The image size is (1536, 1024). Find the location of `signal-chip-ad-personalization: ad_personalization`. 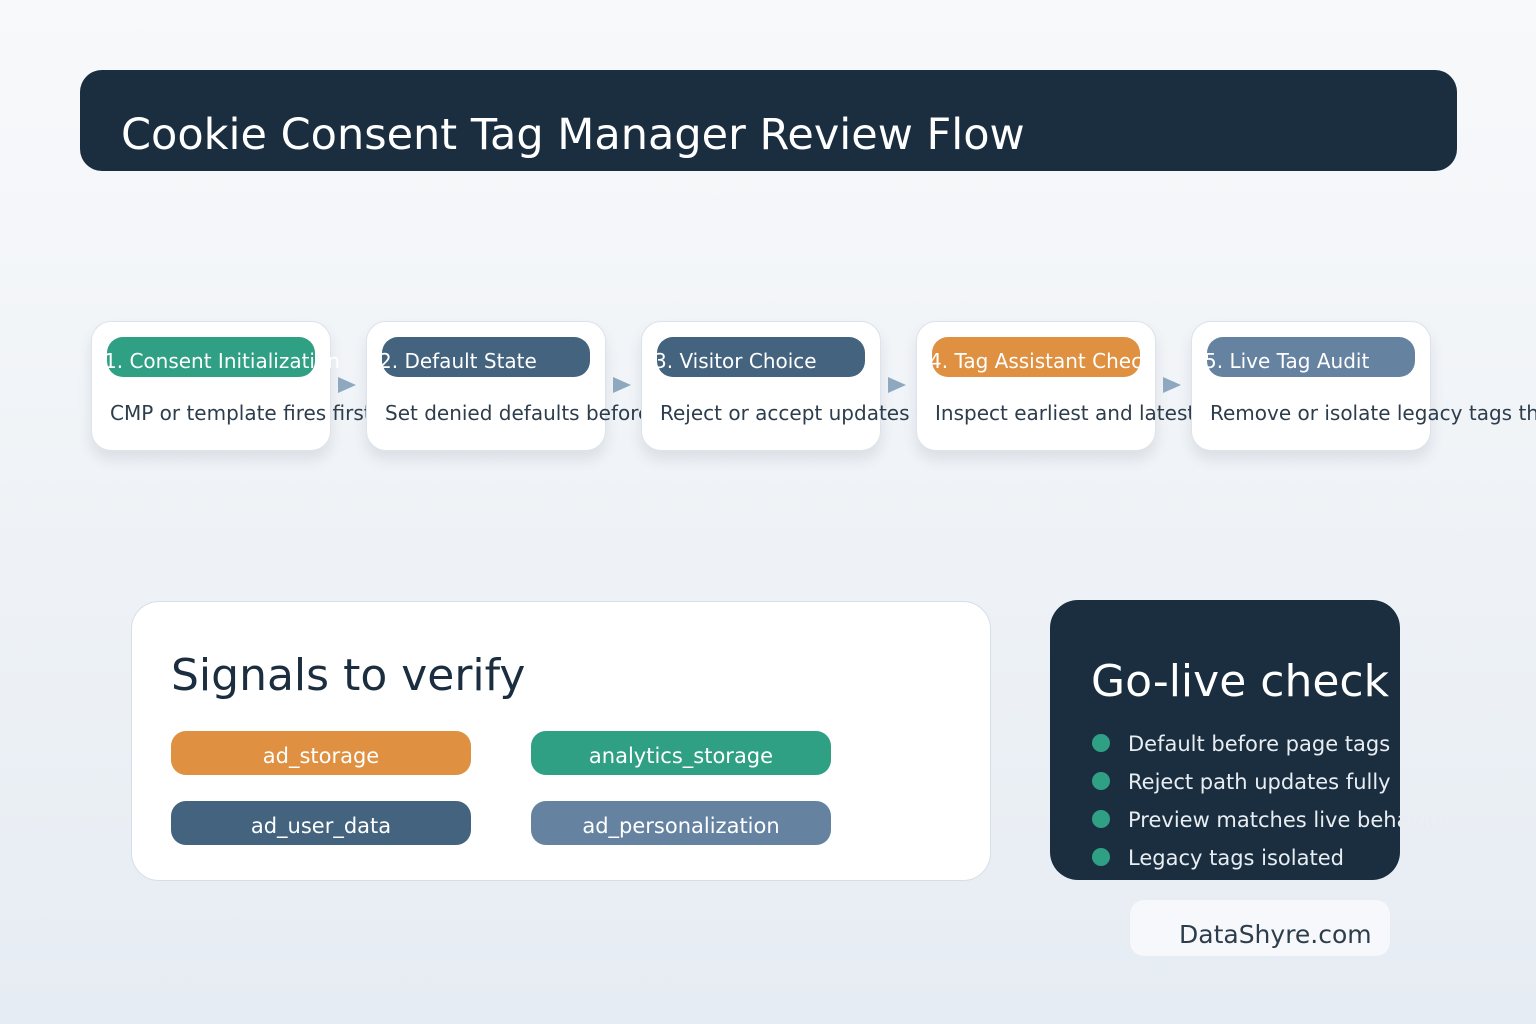

signal-chip-ad-personalization: ad_personalization is located at coordinates (681, 823).